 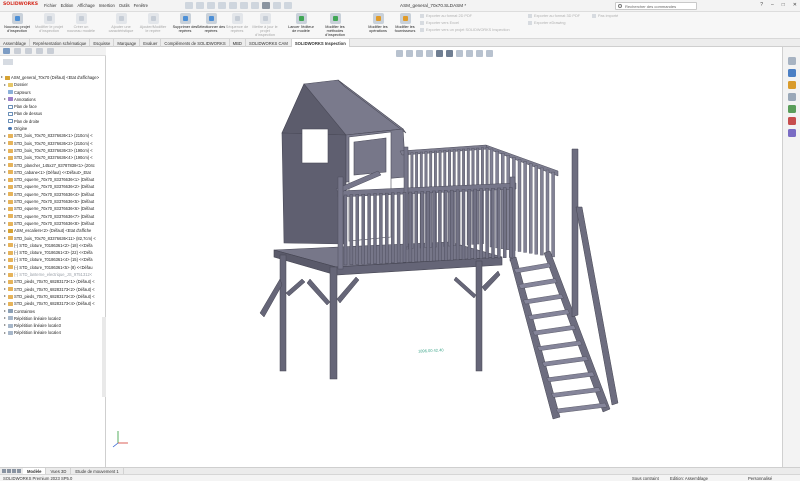 I want to click on dimxpert-tab-icon, so click(x=39, y=51).